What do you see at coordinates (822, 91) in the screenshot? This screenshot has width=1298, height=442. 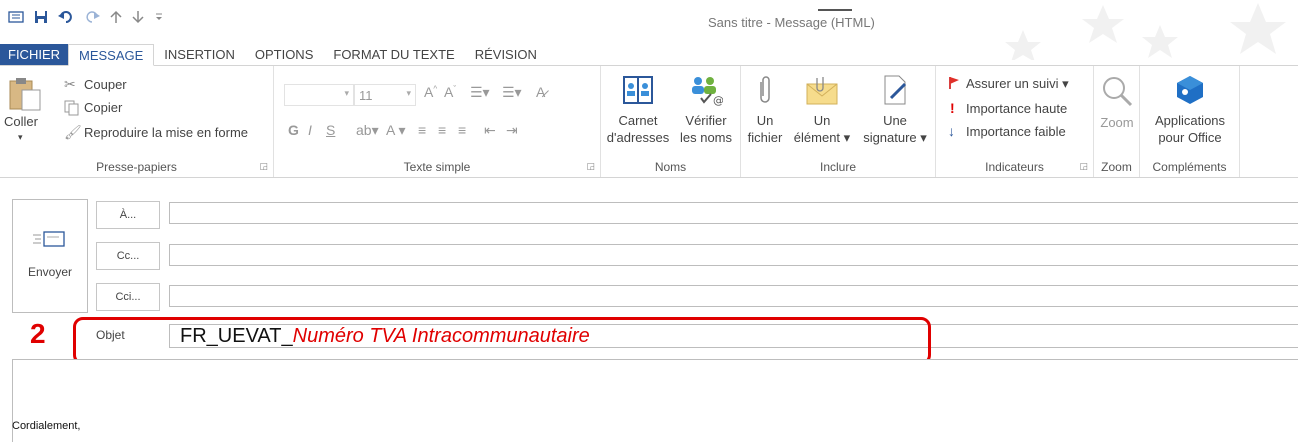 I see `attach-item-envelope-icon` at bounding box center [822, 91].